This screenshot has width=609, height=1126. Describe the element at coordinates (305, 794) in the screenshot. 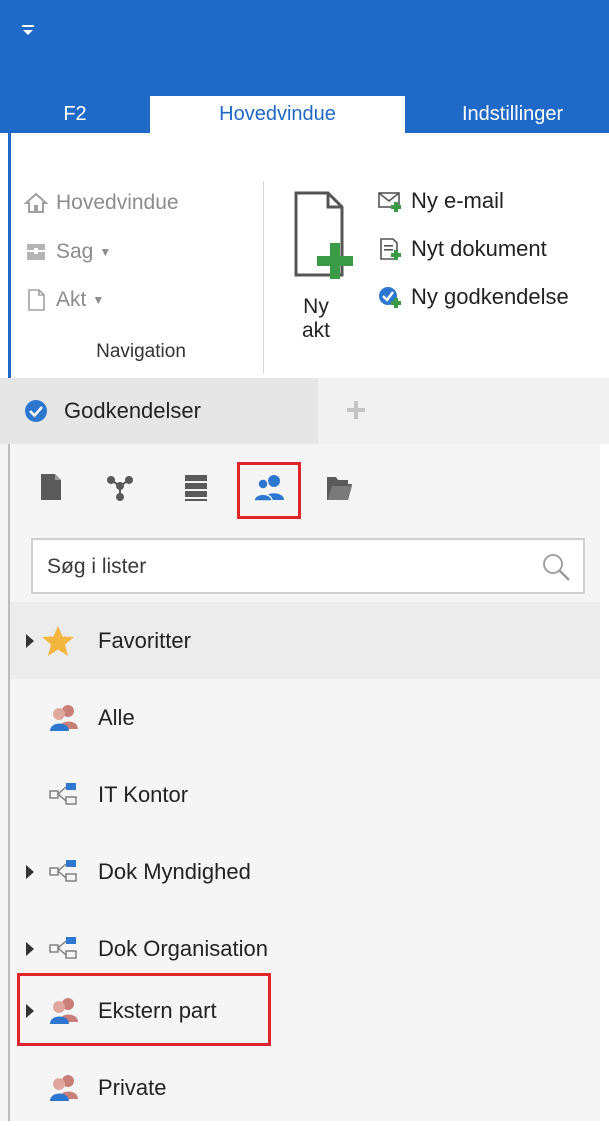

I see `list-item-it-kontor: IT Kontor` at that location.